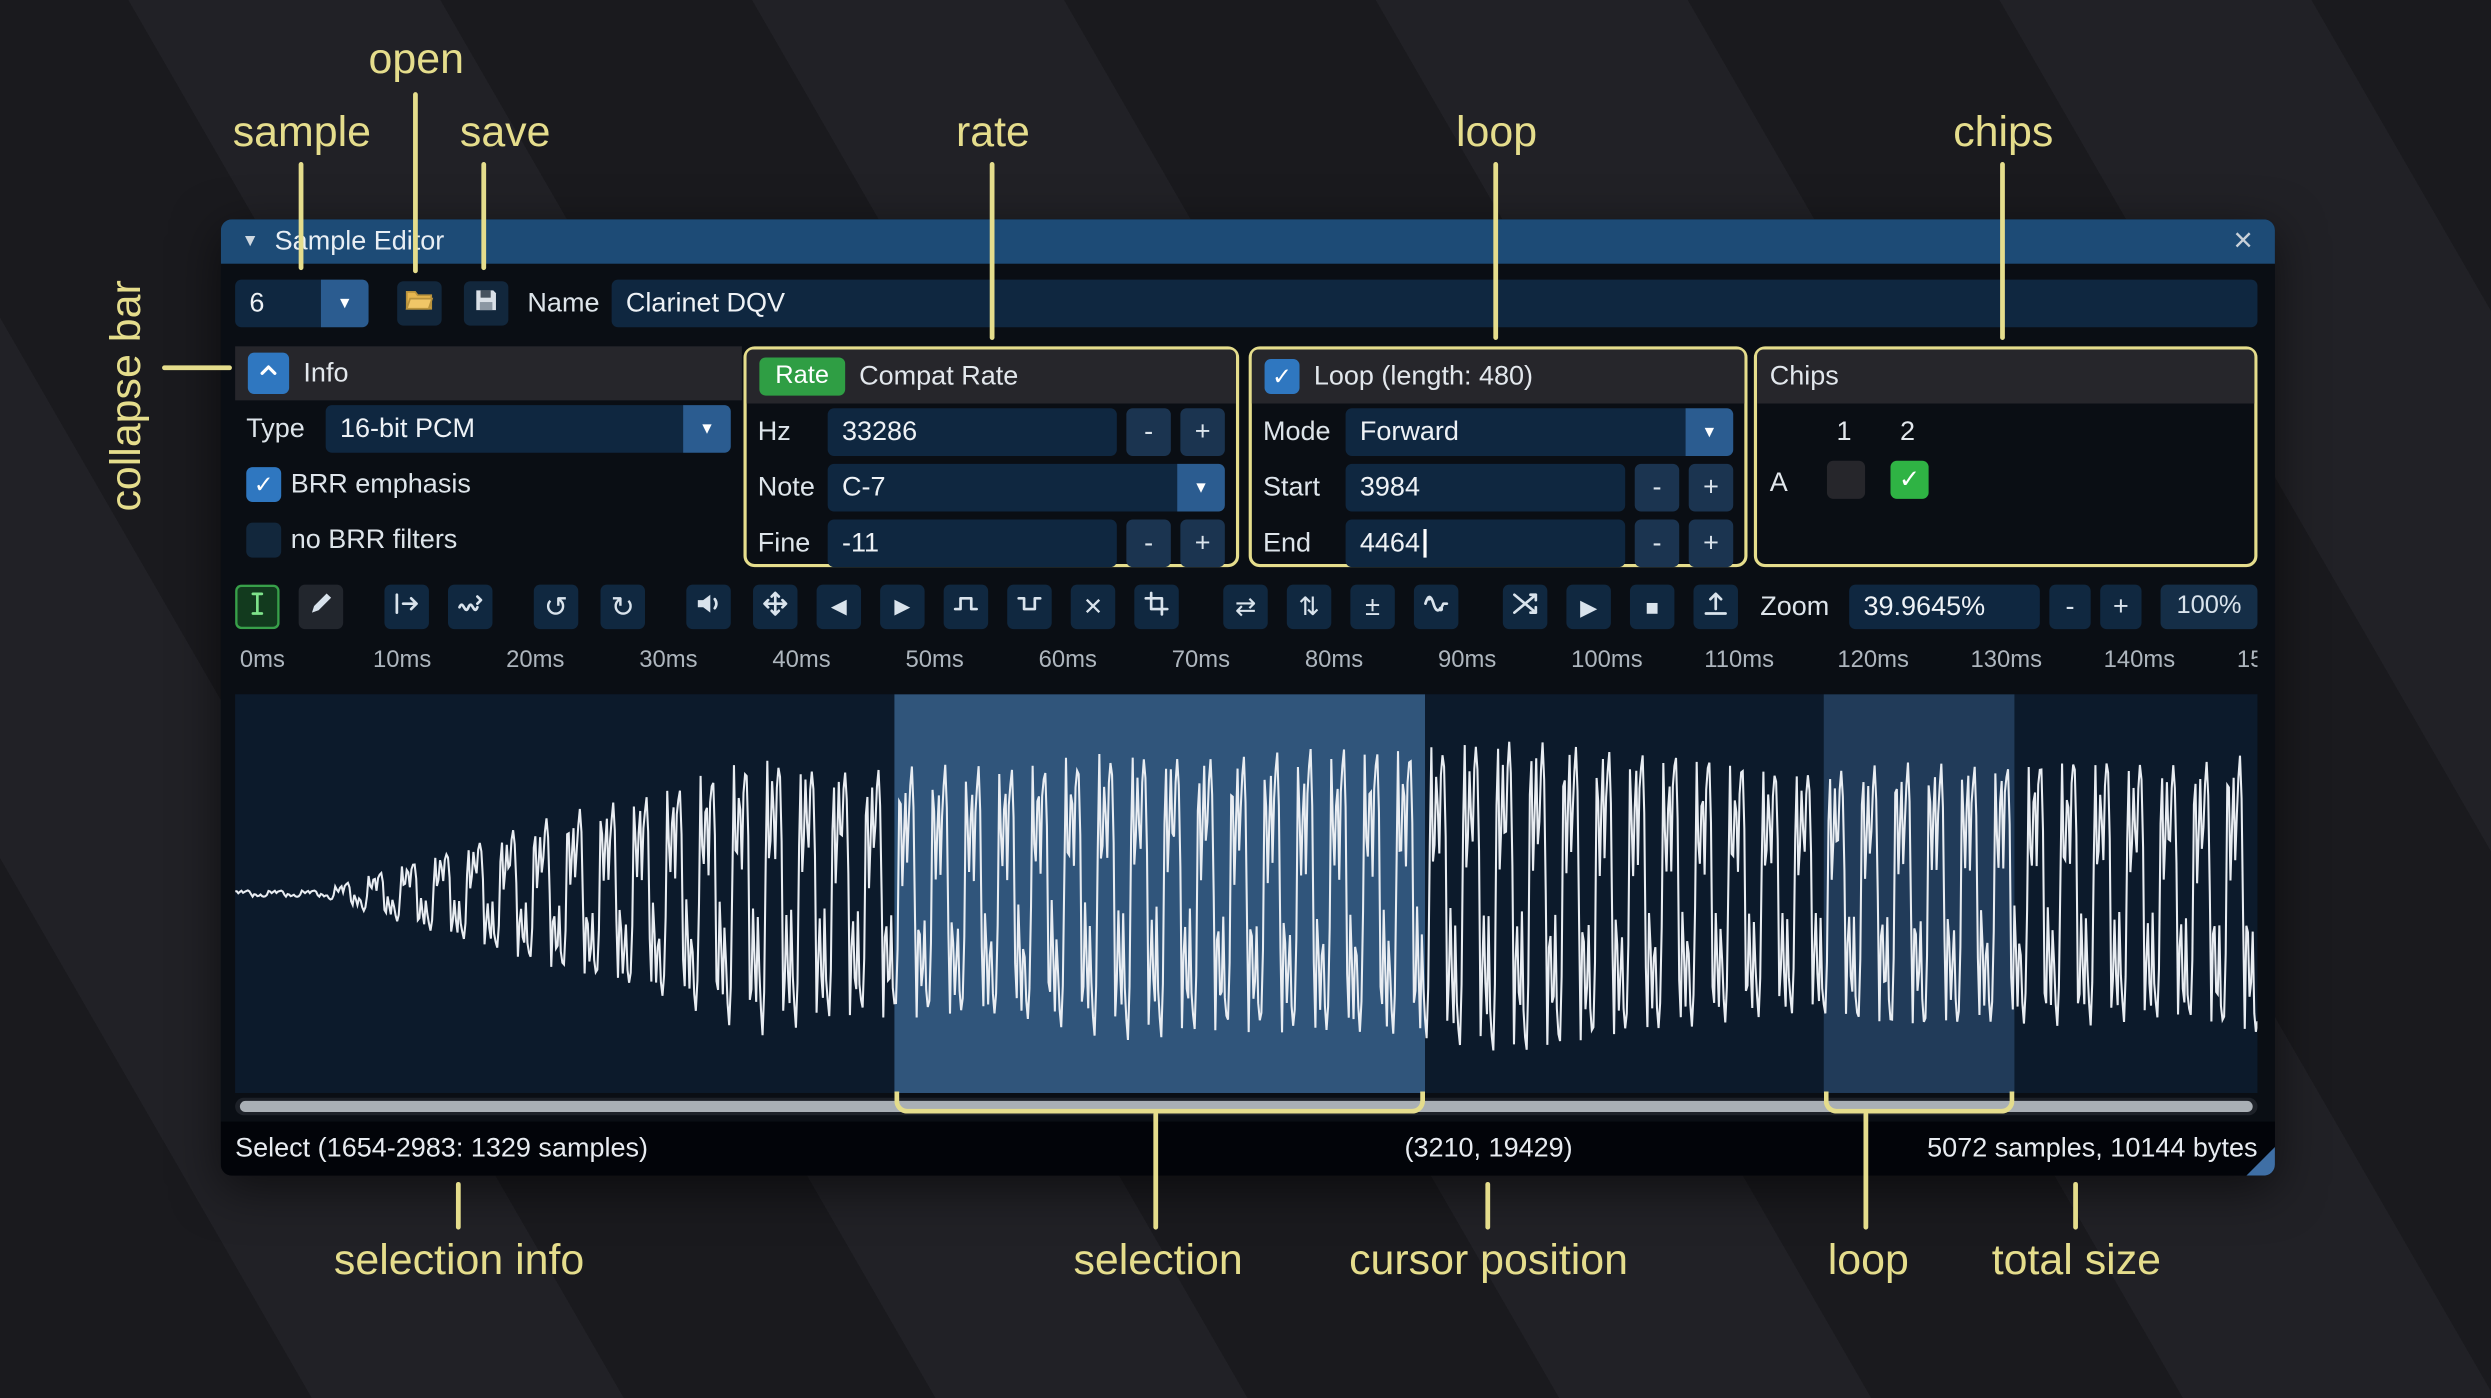 This screenshot has width=2491, height=1398. I want to click on crossfade-icon, so click(1525, 606).